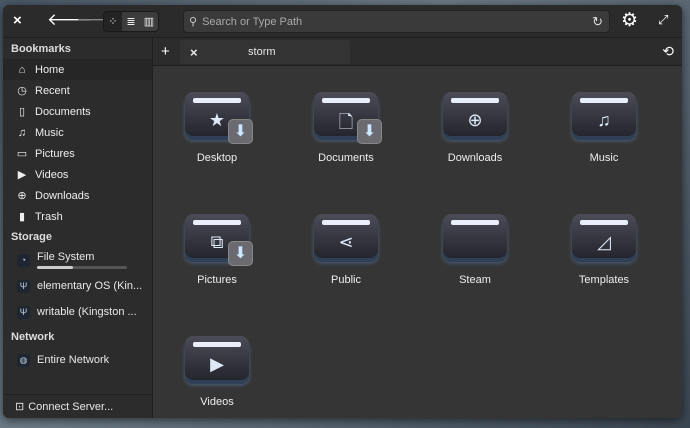 The width and height of the screenshot is (690, 428). I want to click on sidebar-item-label: Home, so click(50, 69).